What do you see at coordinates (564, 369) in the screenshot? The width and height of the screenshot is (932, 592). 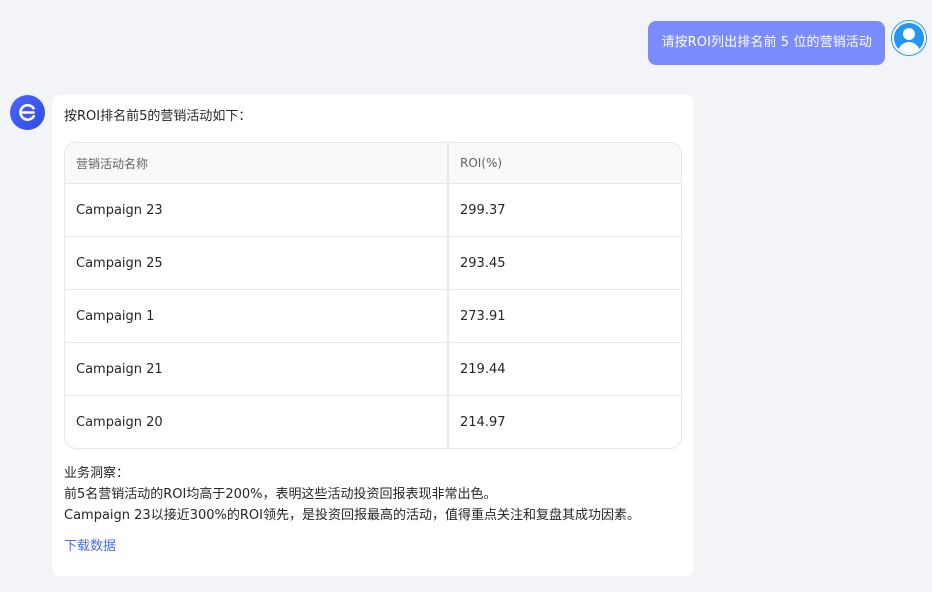 I see `roi-cell: 219.44` at bounding box center [564, 369].